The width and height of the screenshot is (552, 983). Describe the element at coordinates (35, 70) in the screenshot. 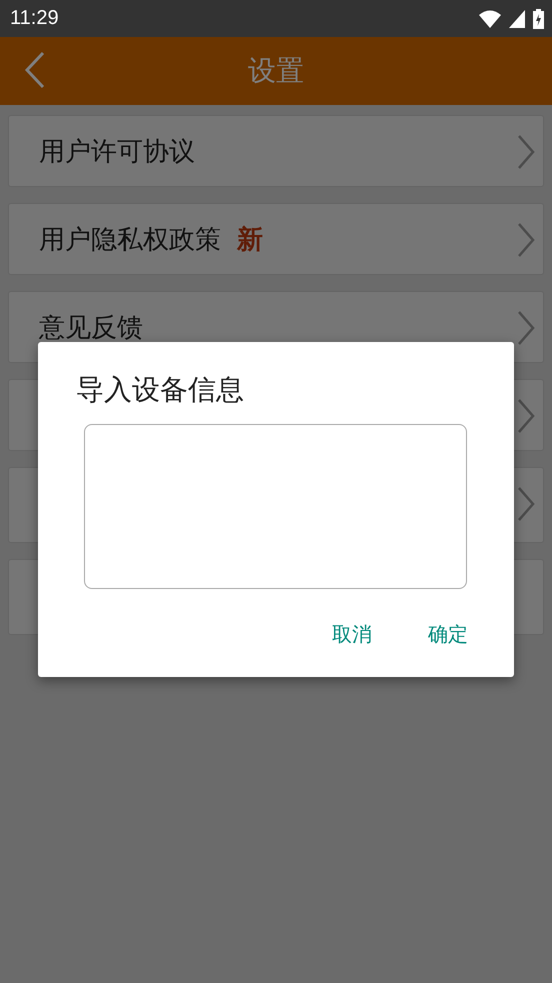

I see `back-icon` at that location.